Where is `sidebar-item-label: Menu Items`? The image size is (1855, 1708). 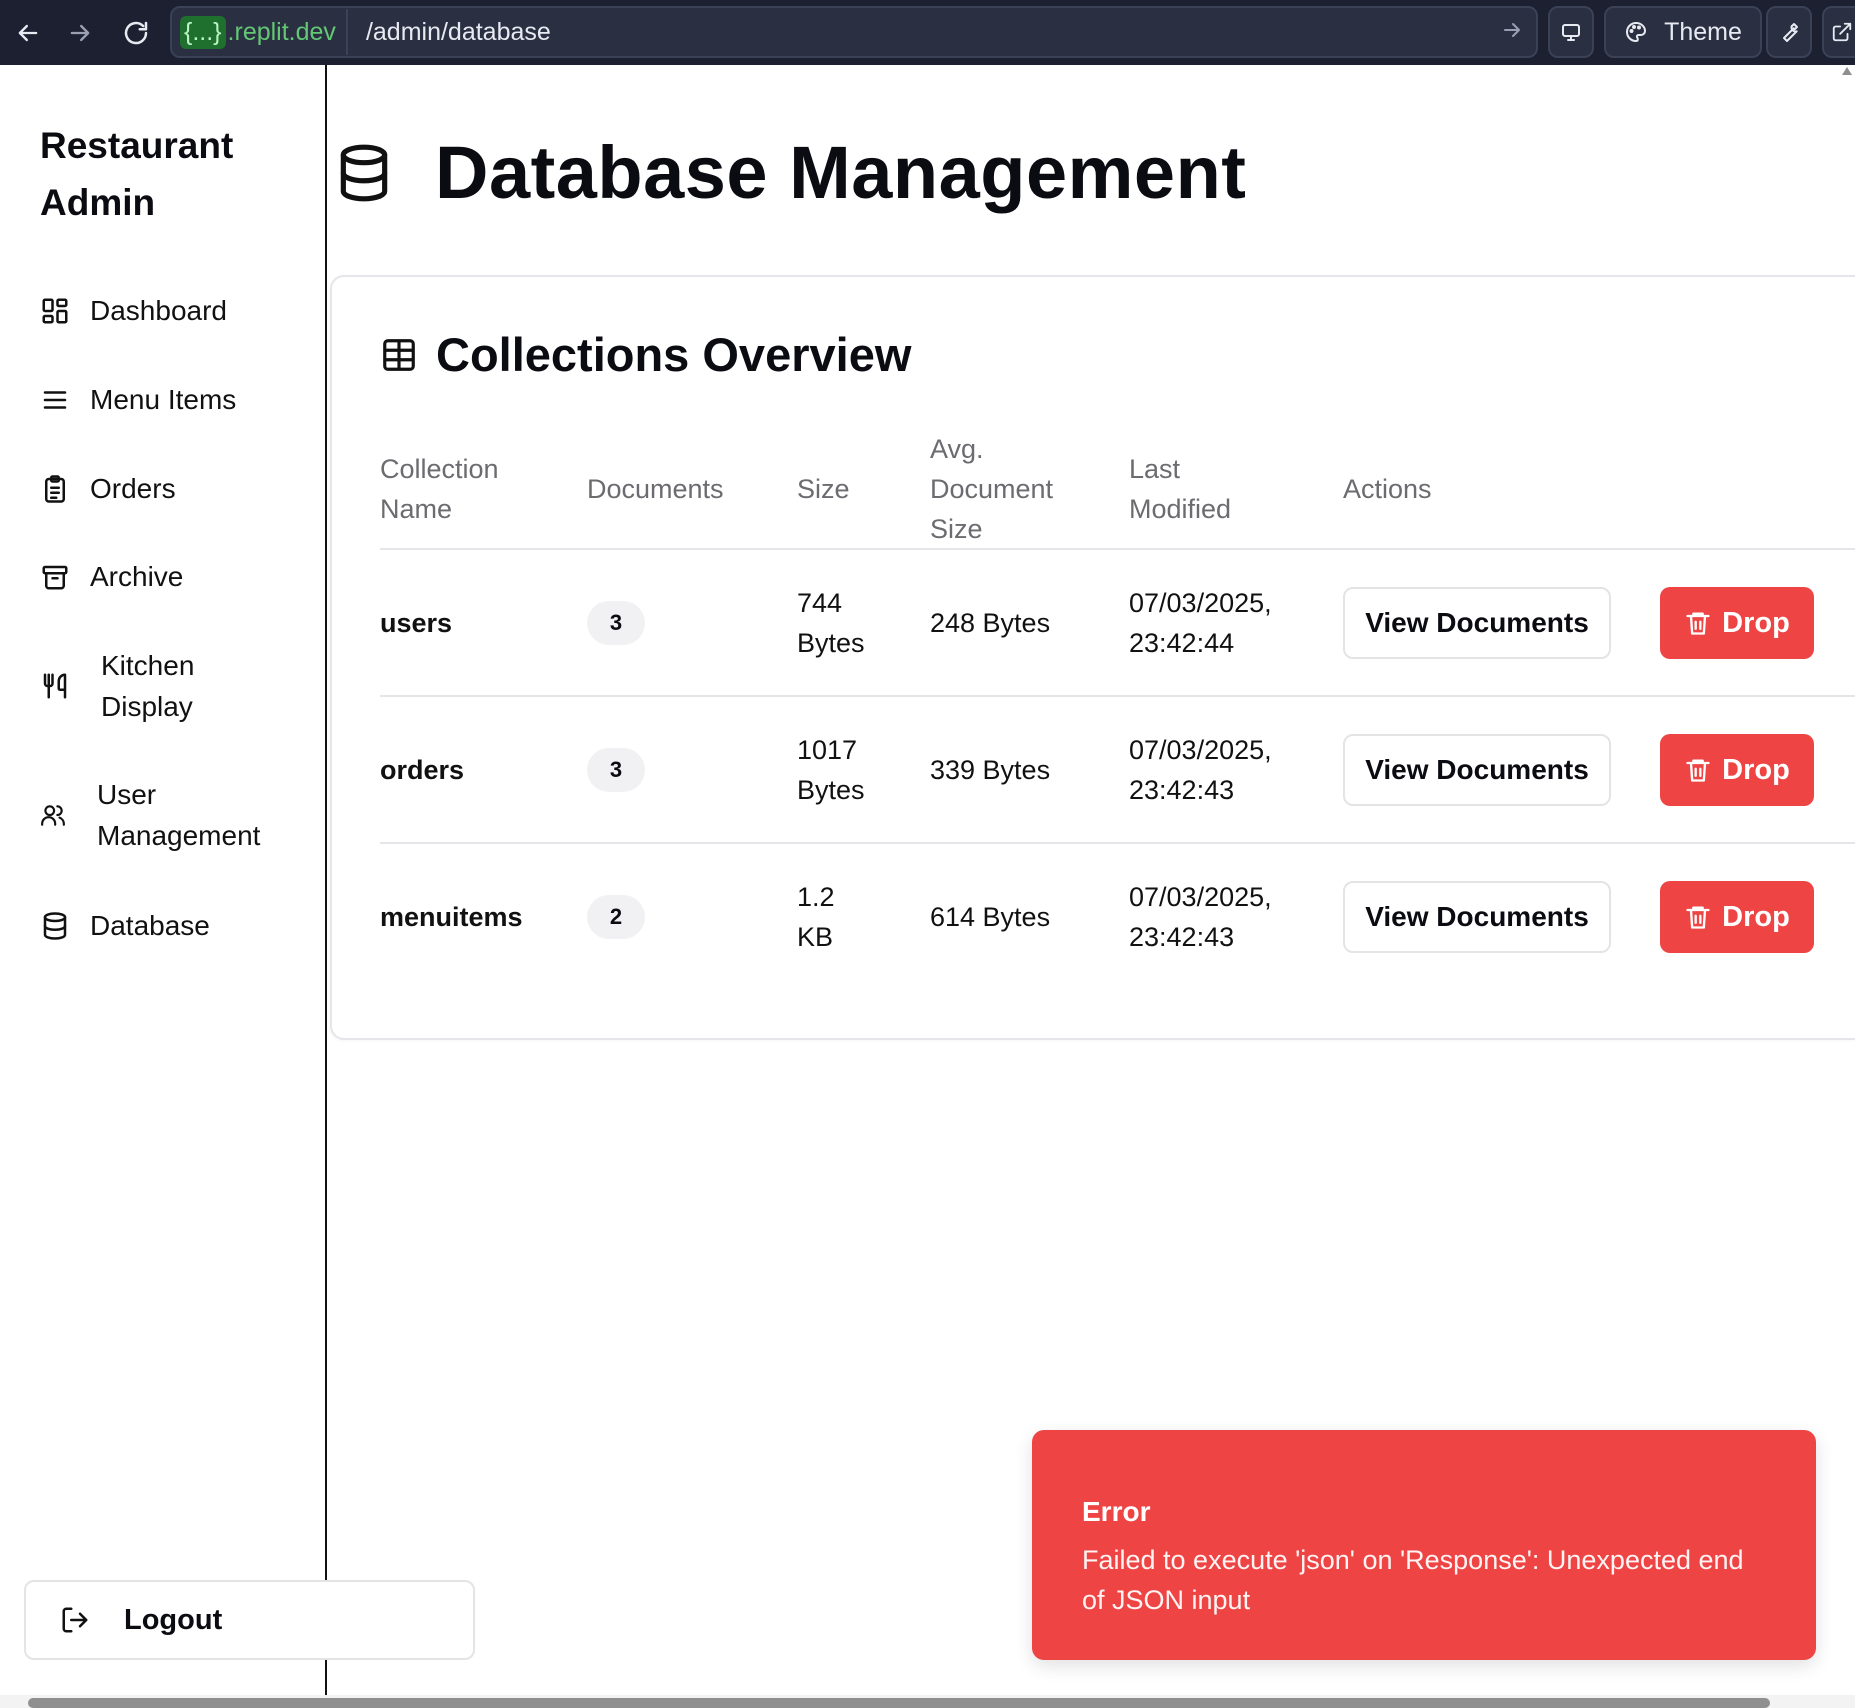 sidebar-item-label: Menu Items is located at coordinates (163, 399).